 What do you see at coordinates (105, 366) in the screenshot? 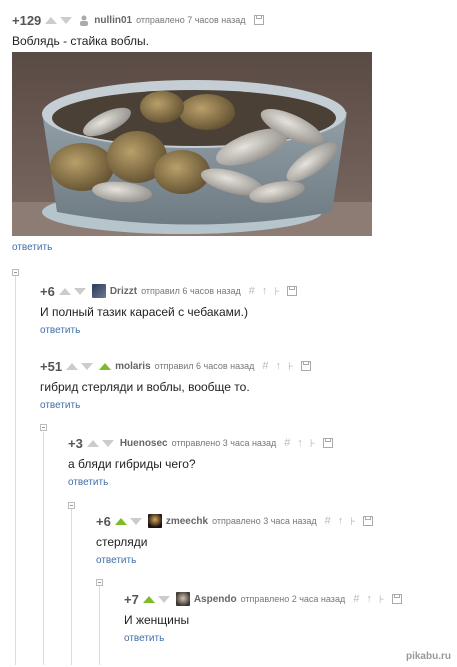
I see `voted-up-icon` at bounding box center [105, 366].